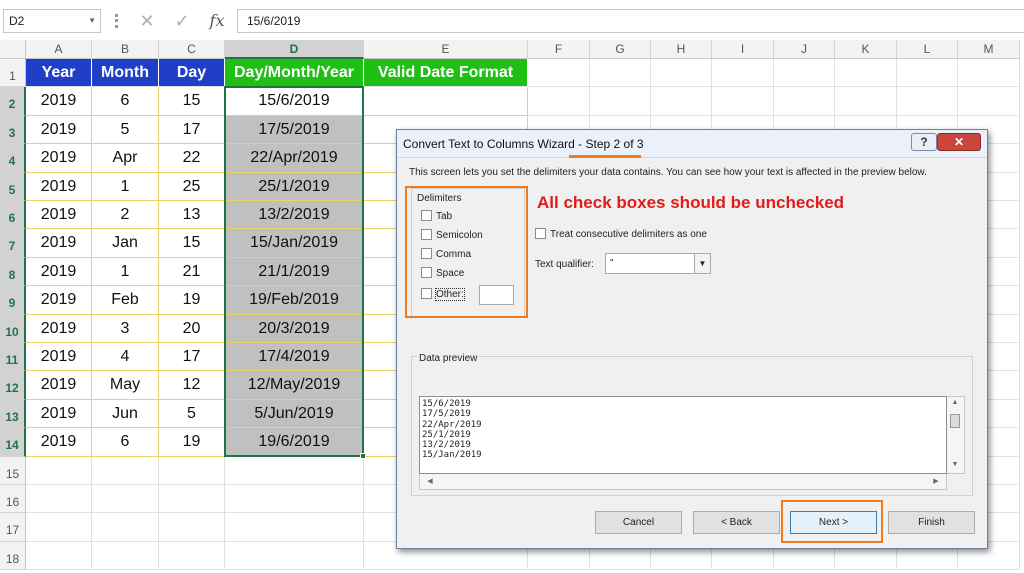 The image size is (1024, 573). Describe the element at coordinates (125, 158) in the screenshot. I see `month-cell: Apr` at that location.